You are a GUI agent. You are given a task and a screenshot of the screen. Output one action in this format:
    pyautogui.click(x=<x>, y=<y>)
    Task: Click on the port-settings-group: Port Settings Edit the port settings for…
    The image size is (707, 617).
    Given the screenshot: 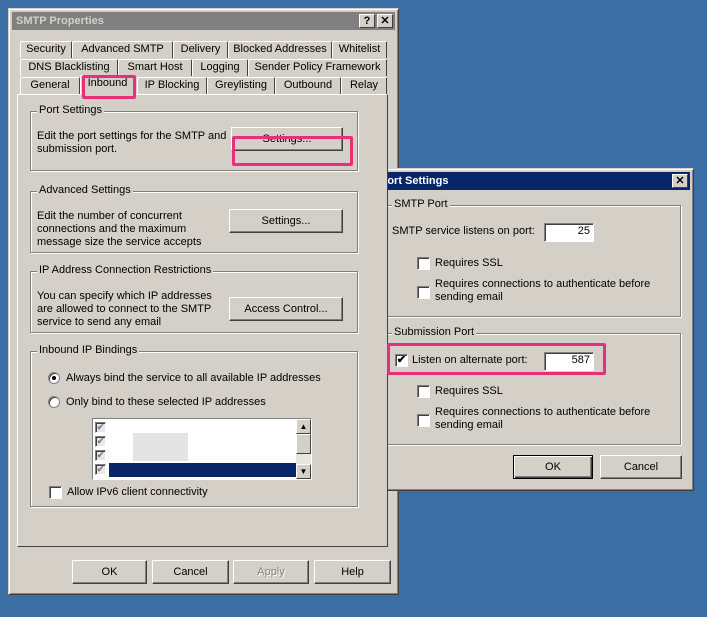 What is the action you would take?
    pyautogui.click(x=194, y=137)
    